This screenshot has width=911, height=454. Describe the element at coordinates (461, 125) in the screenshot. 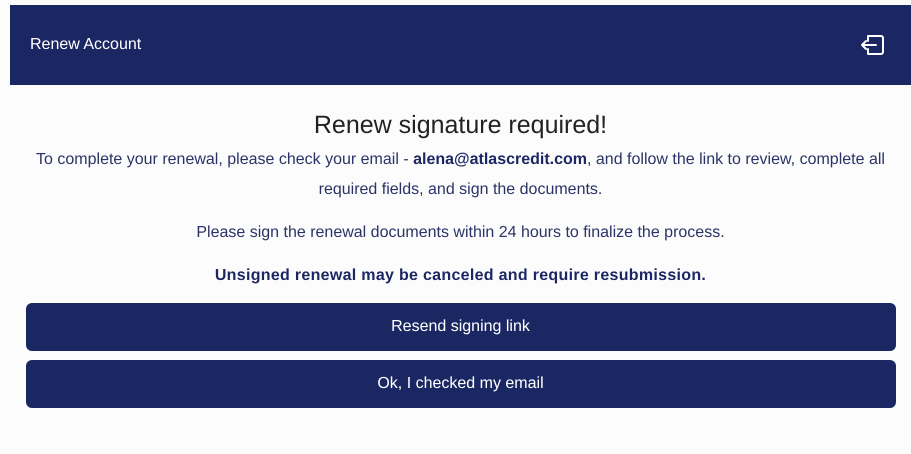

I see `heading: Renew signature required!` at that location.